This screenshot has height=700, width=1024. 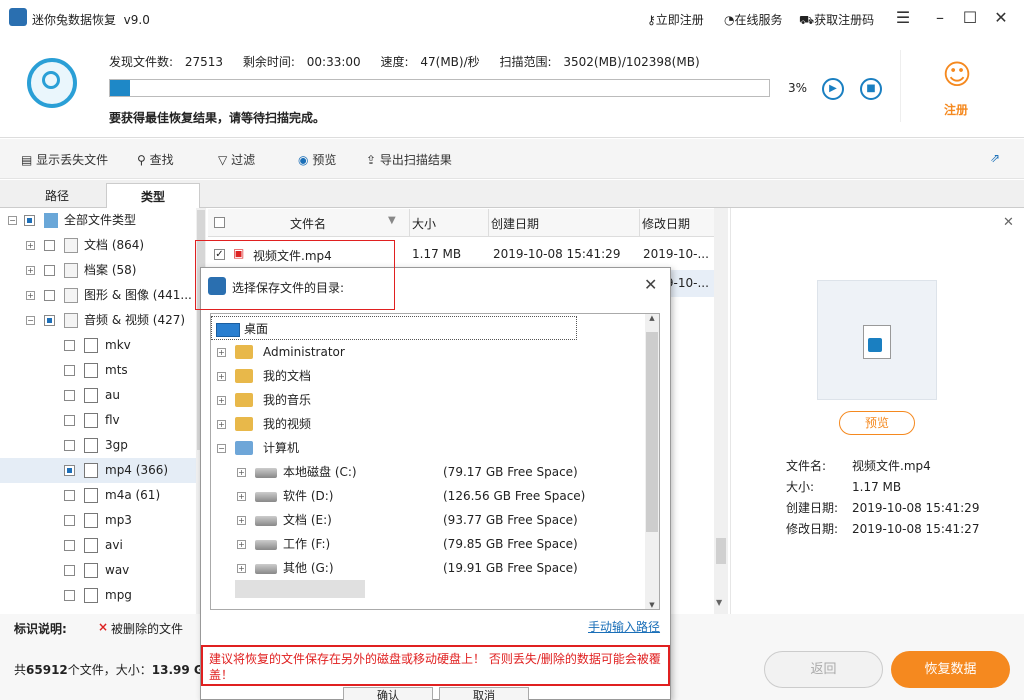 I want to click on preview-button: 预览, so click(x=877, y=423).